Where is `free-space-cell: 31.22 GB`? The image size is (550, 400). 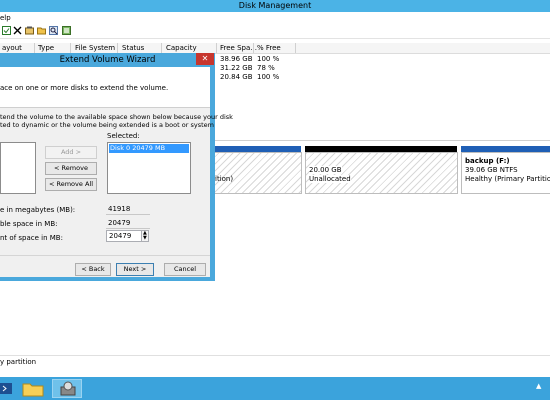
free-space-cell: 31.22 GB is located at coordinates (236, 68).